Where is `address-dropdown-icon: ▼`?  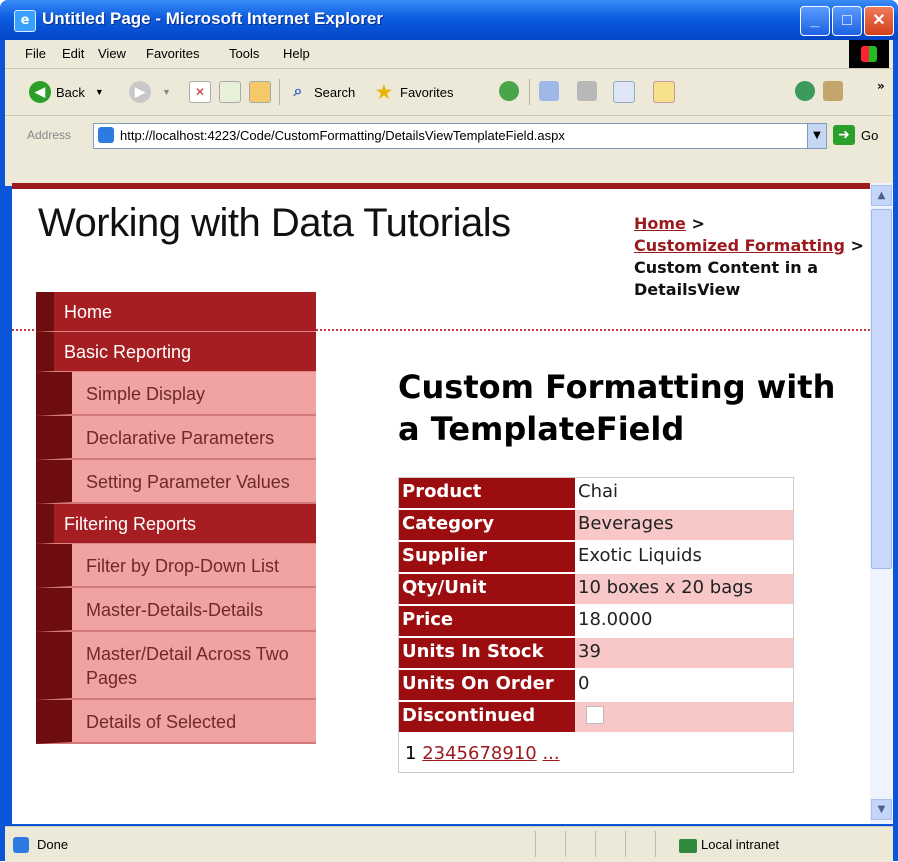
address-dropdown-icon: ▼ is located at coordinates (816, 136).